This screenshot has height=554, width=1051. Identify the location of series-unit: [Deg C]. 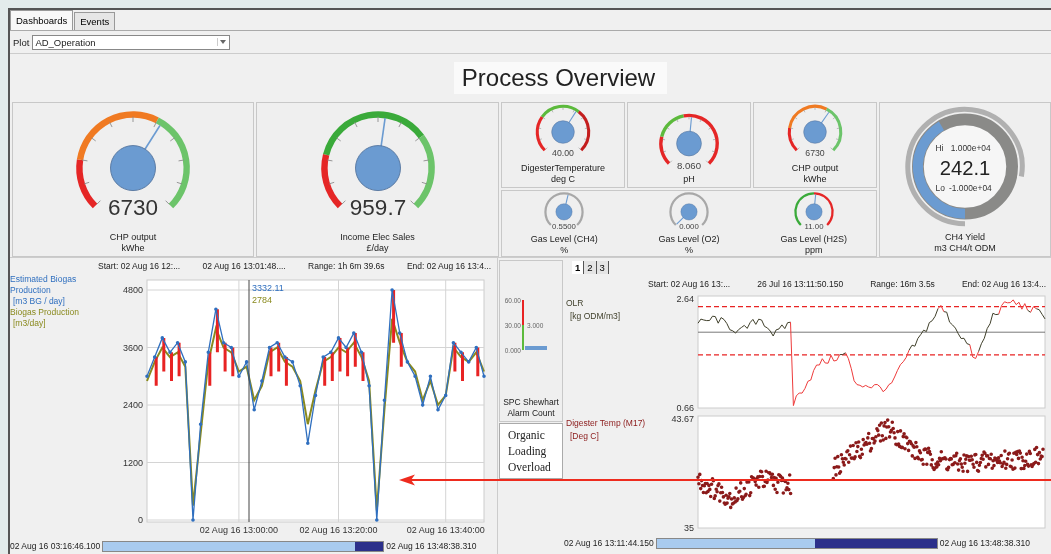
(584, 436).